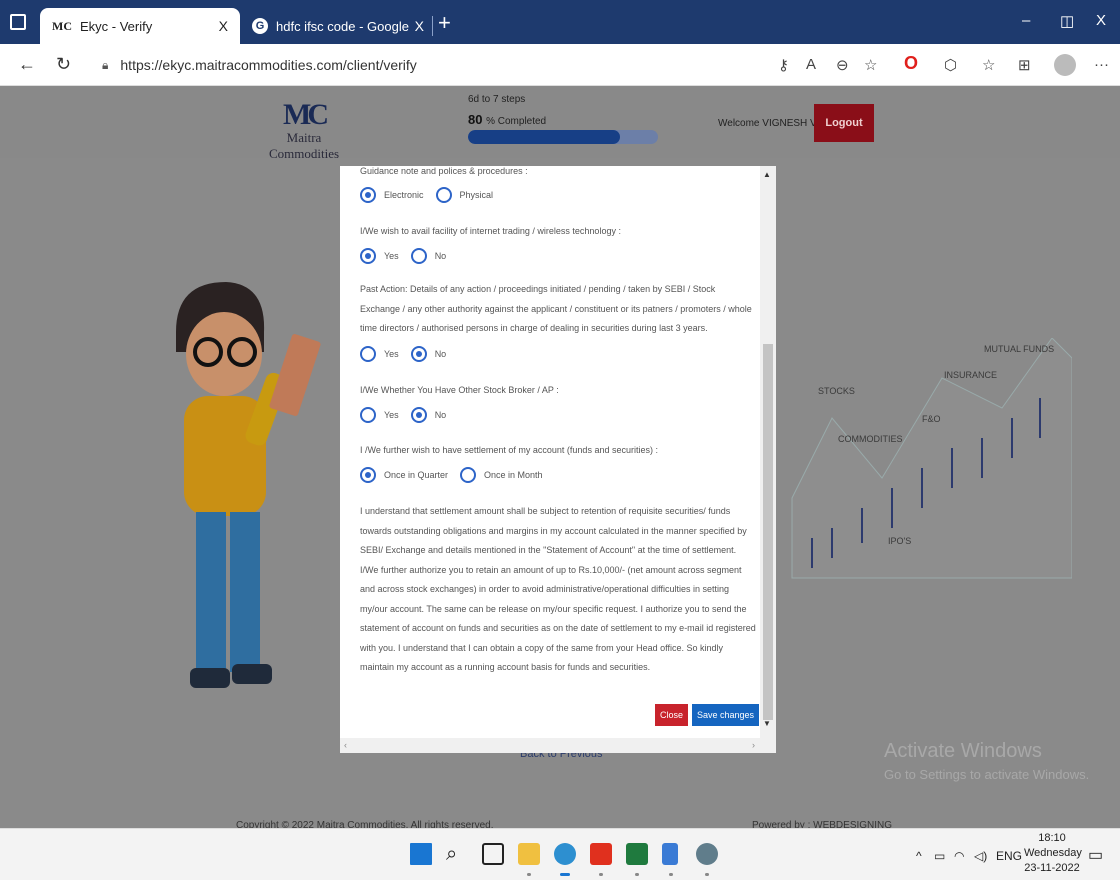  Describe the element at coordinates (342, 26) in the screenshot. I see `tab-title: hdfc ifsc code - Google Search` at that location.